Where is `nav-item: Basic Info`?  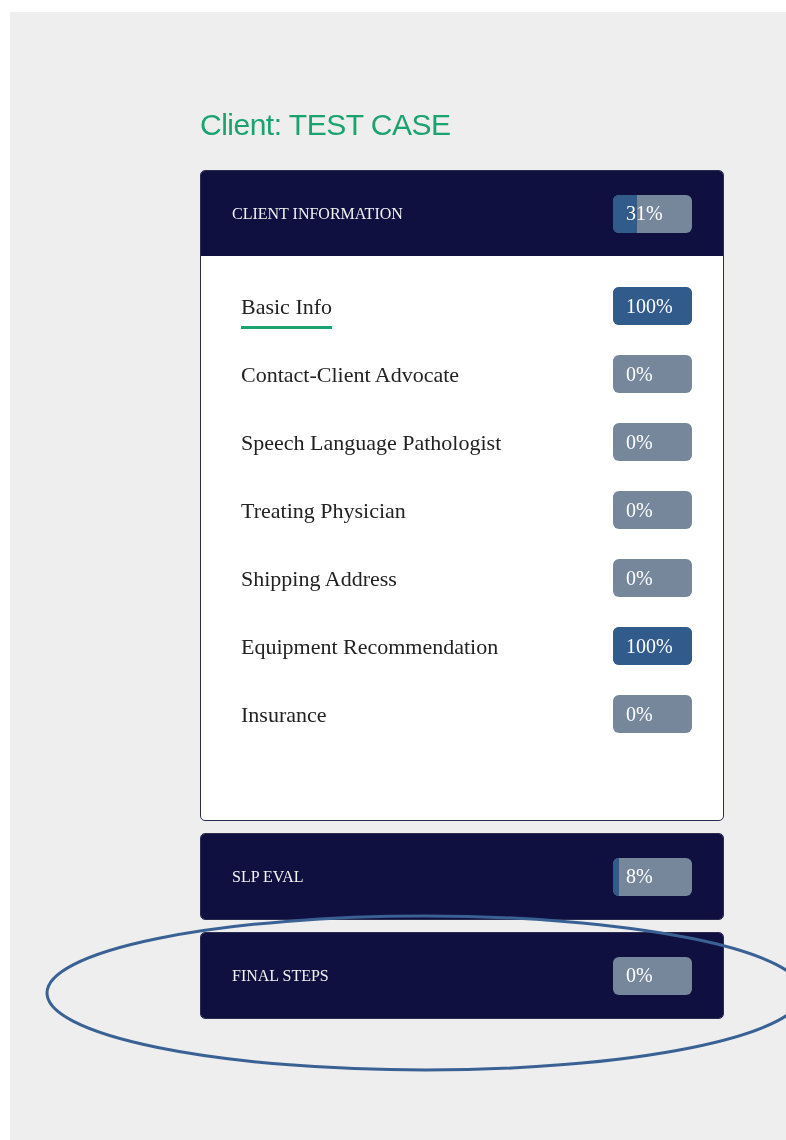
nav-item: Basic Info is located at coordinates (287, 309).